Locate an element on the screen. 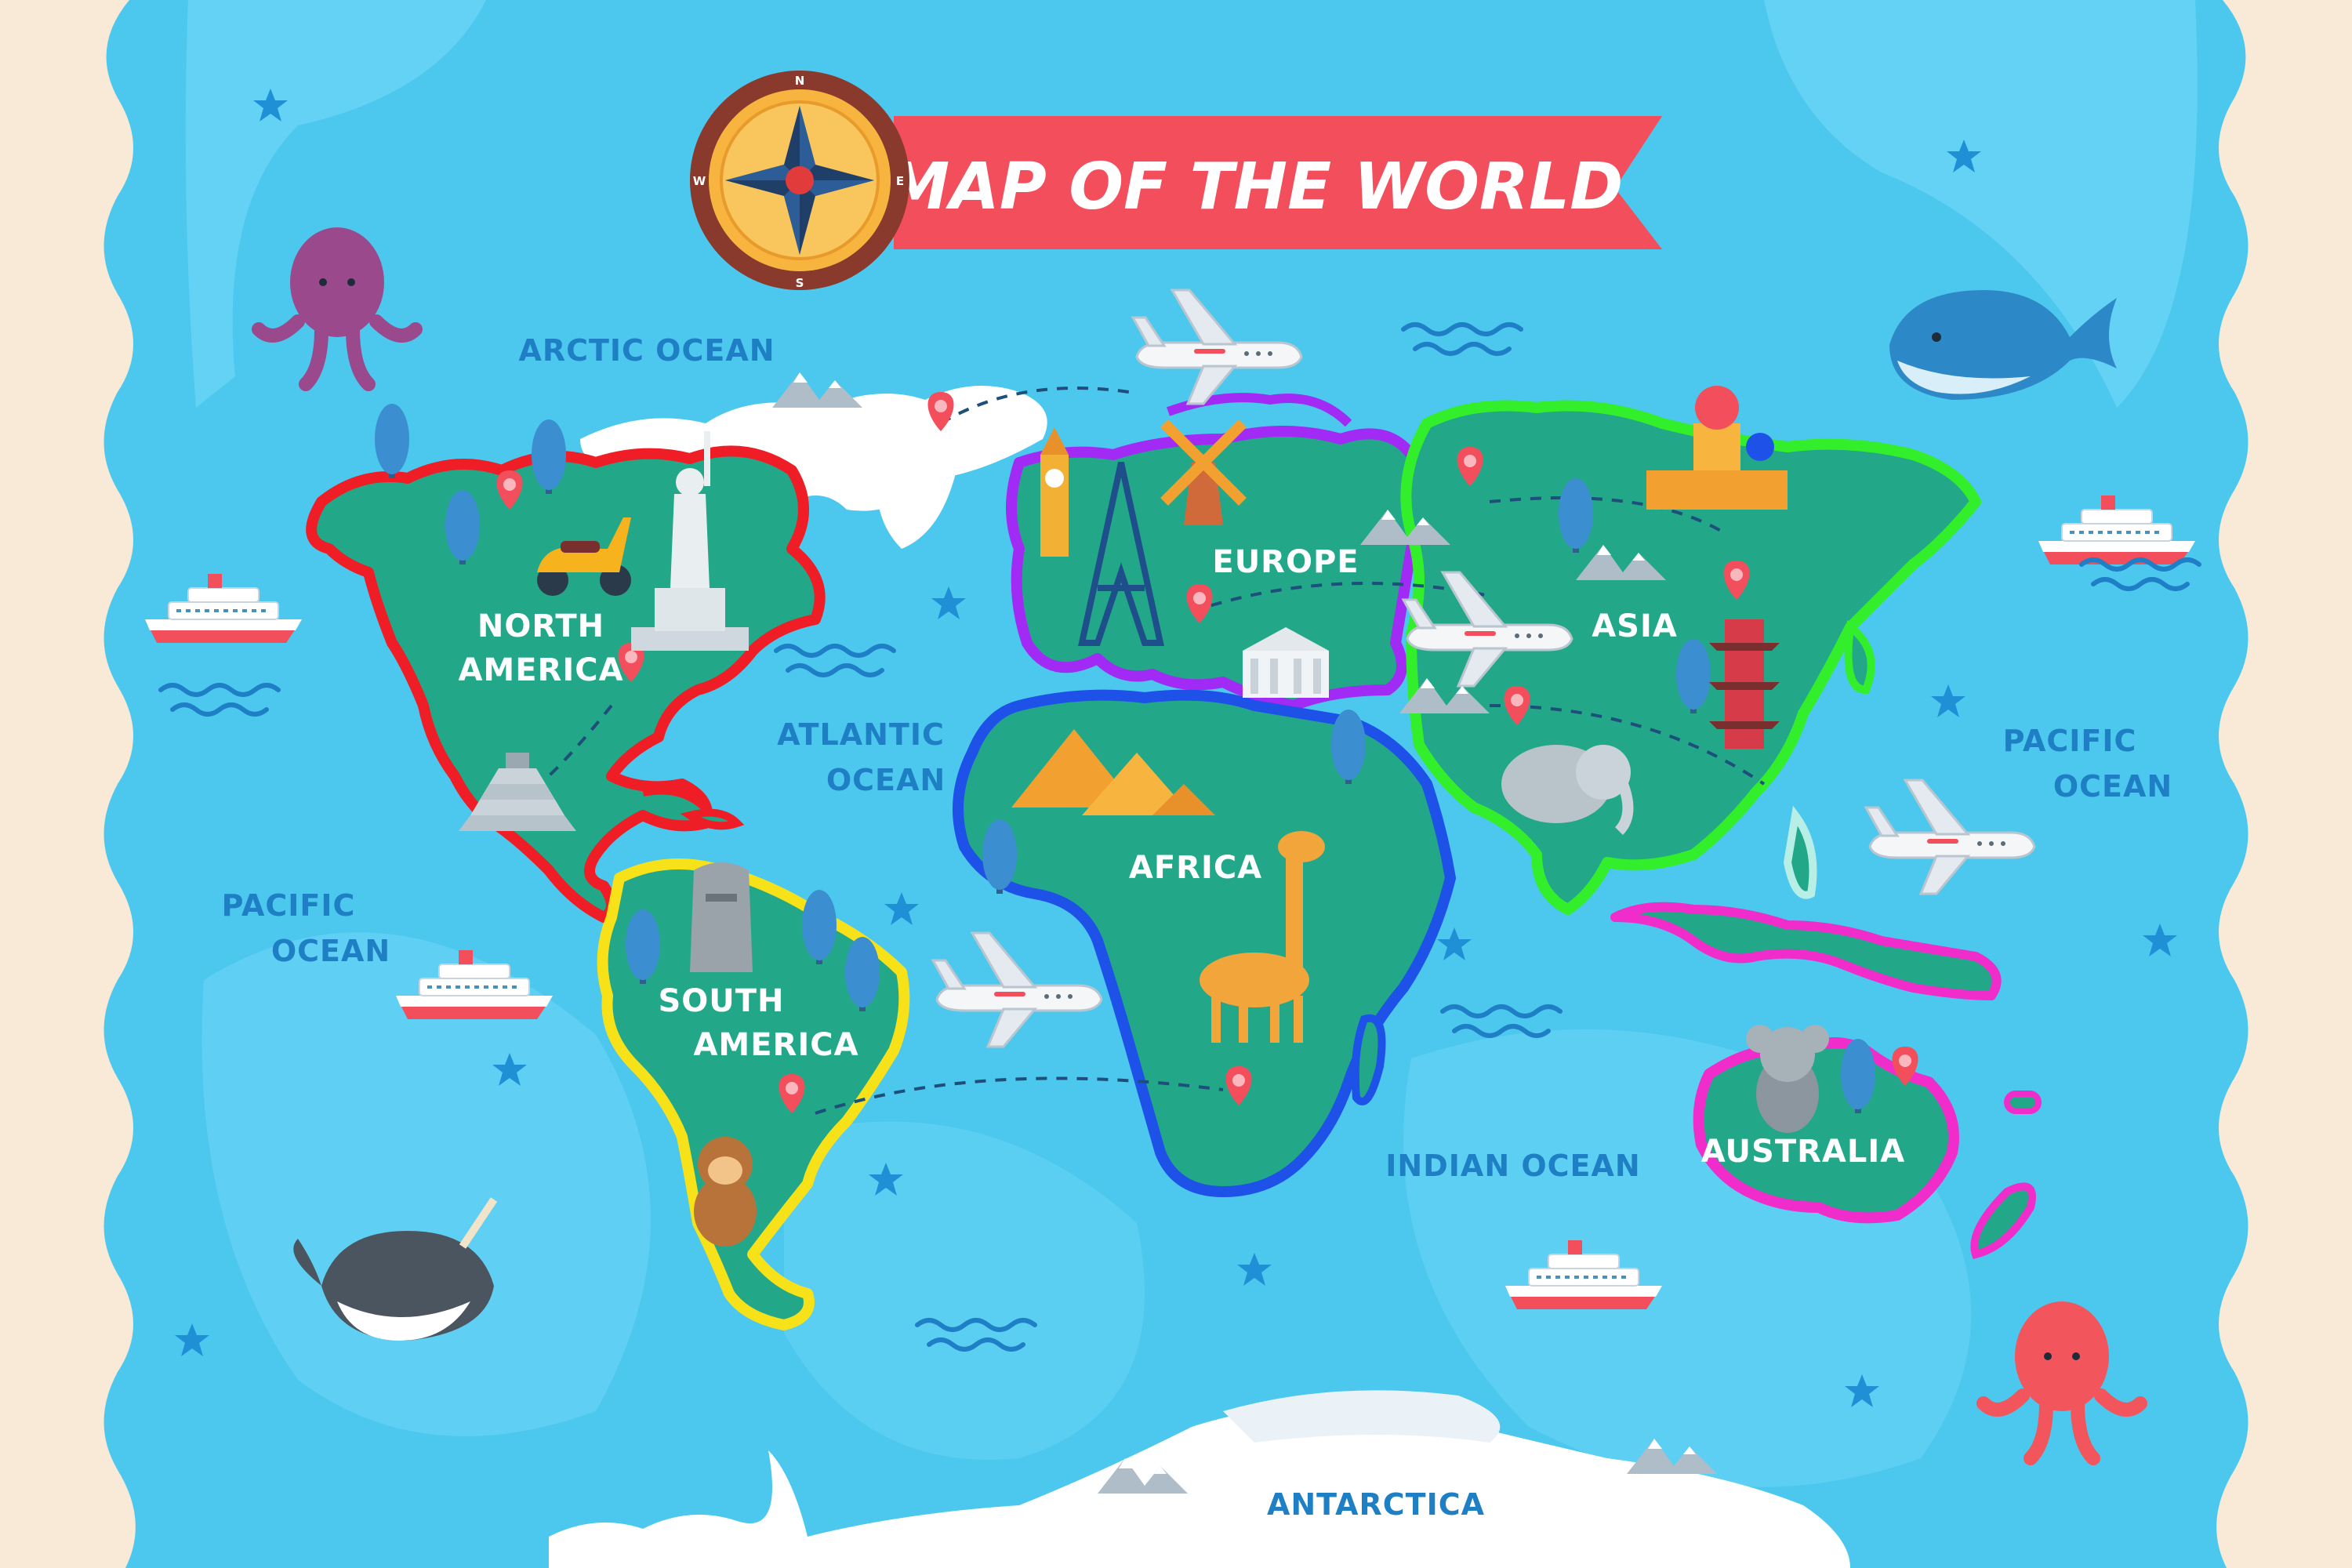 The width and height of the screenshot is (2352, 1568). label-south-america-line1: SOUTH is located at coordinates (721, 1001).